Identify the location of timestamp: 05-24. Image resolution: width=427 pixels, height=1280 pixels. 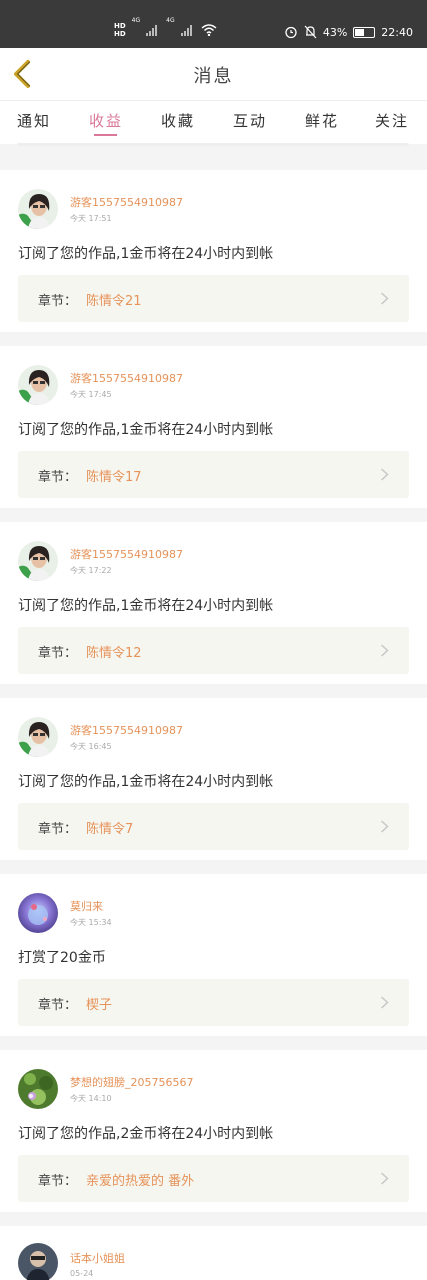
(82, 1273).